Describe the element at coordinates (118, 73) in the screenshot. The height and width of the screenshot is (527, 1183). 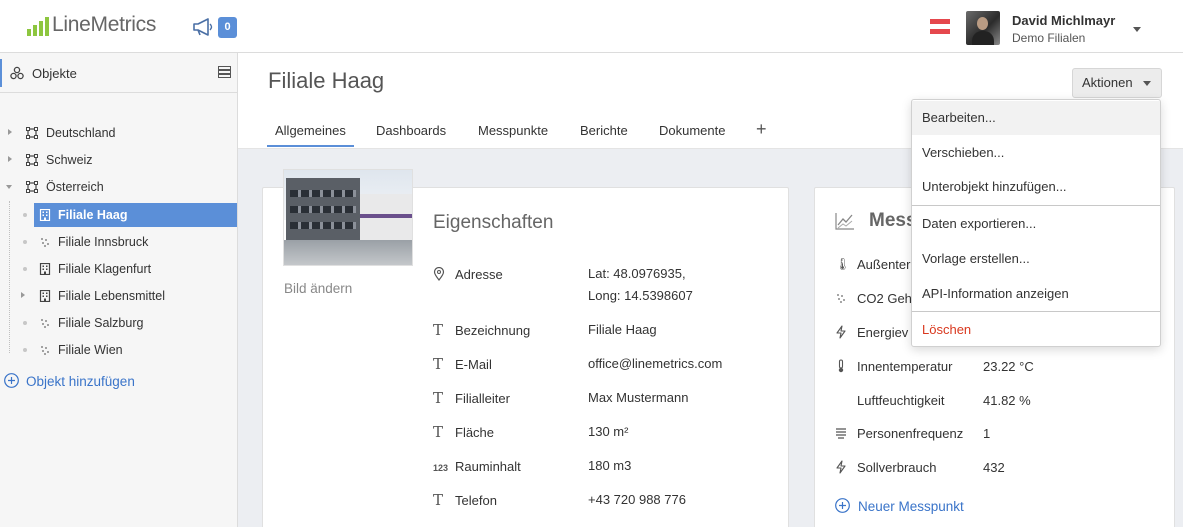
I see `sidebar-header: Objekte` at that location.